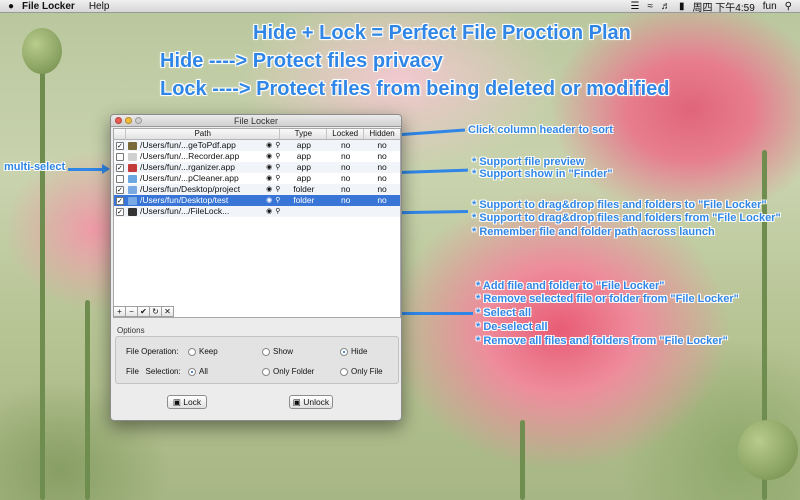  I want to click on column-header-locked: Locked, so click(346, 134).